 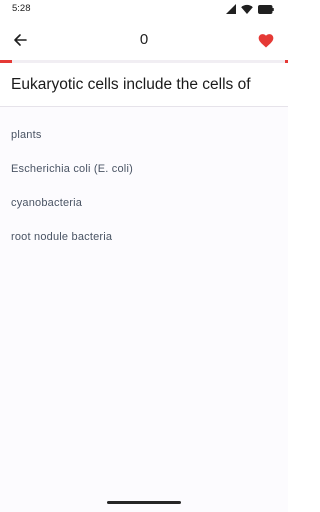 I want to click on question-card: Eukaryotic cells include the cells of, so click(x=144, y=85).